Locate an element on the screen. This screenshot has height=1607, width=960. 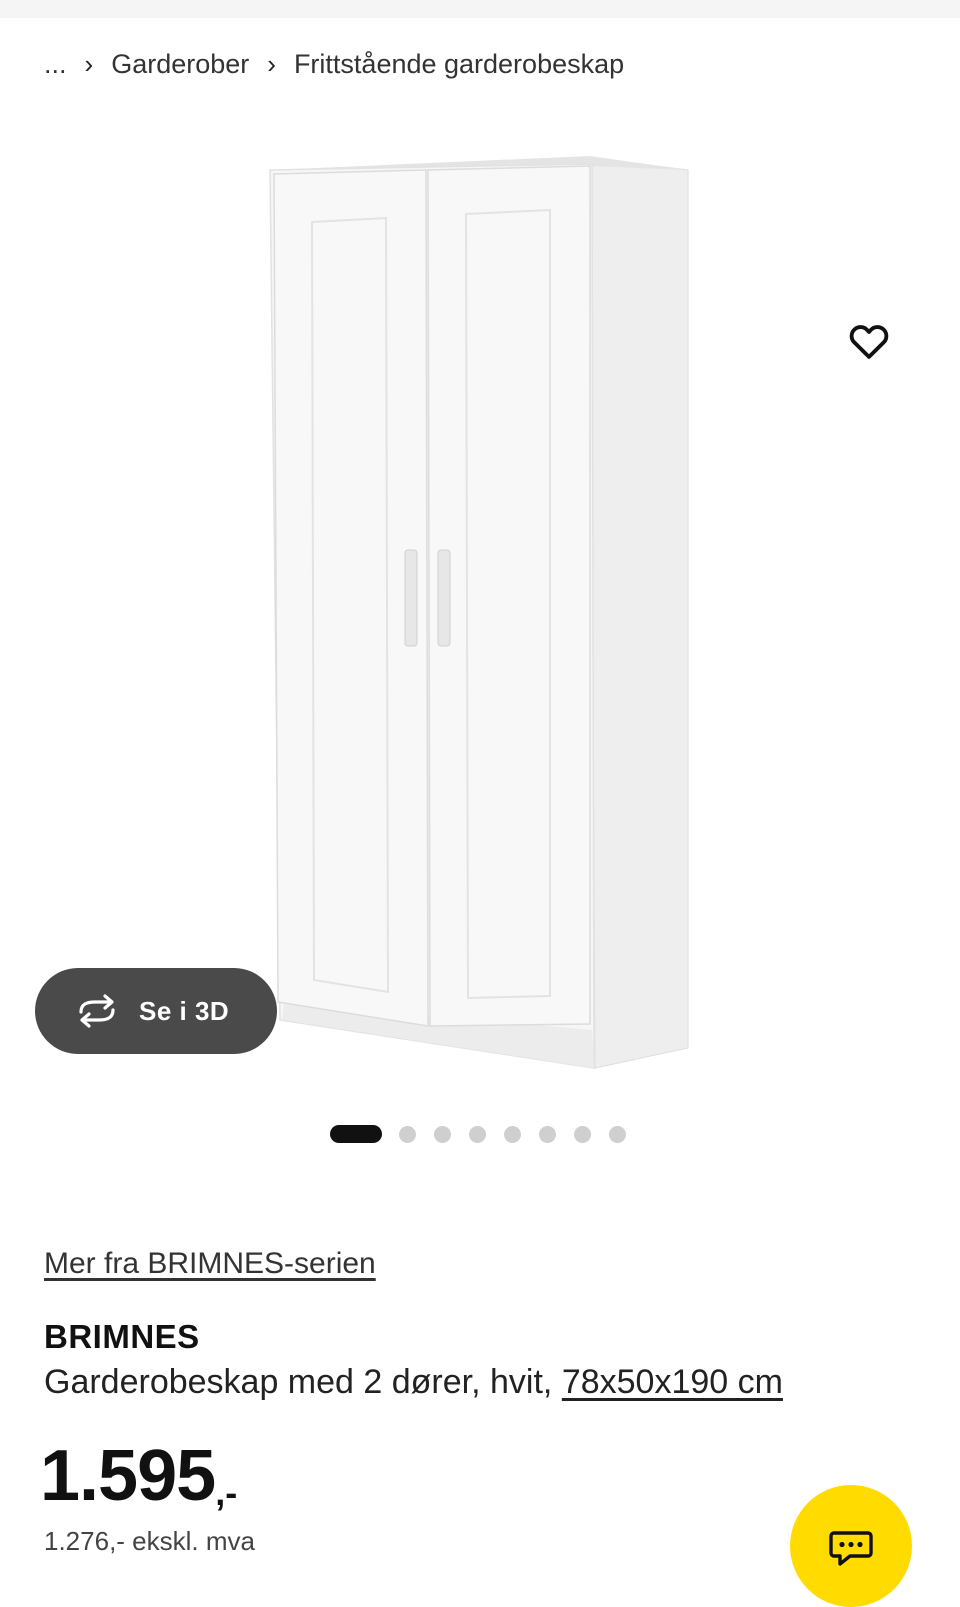
heart-icon is located at coordinates (869, 342).